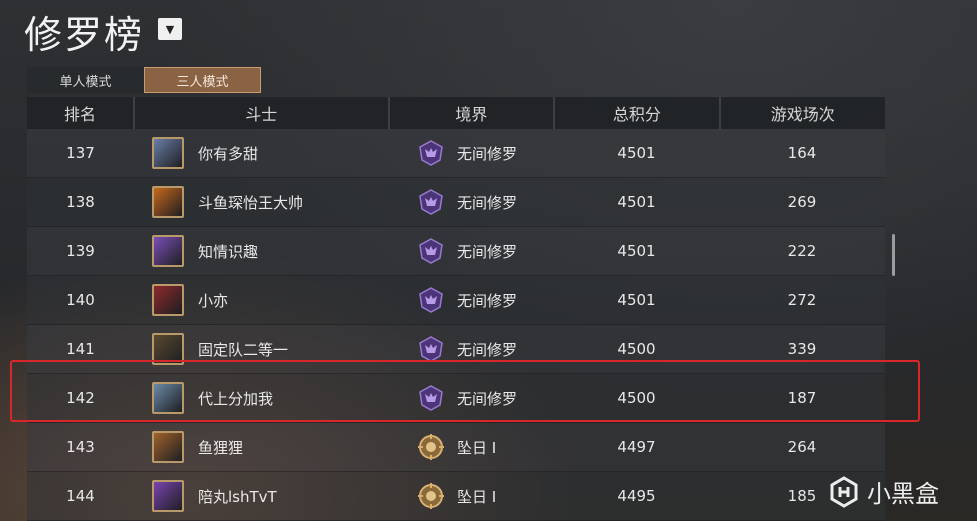 Image resolution: width=977 pixels, height=521 pixels. Describe the element at coordinates (261, 251) in the screenshot. I see `fighter-cell: 知情识趣` at that location.